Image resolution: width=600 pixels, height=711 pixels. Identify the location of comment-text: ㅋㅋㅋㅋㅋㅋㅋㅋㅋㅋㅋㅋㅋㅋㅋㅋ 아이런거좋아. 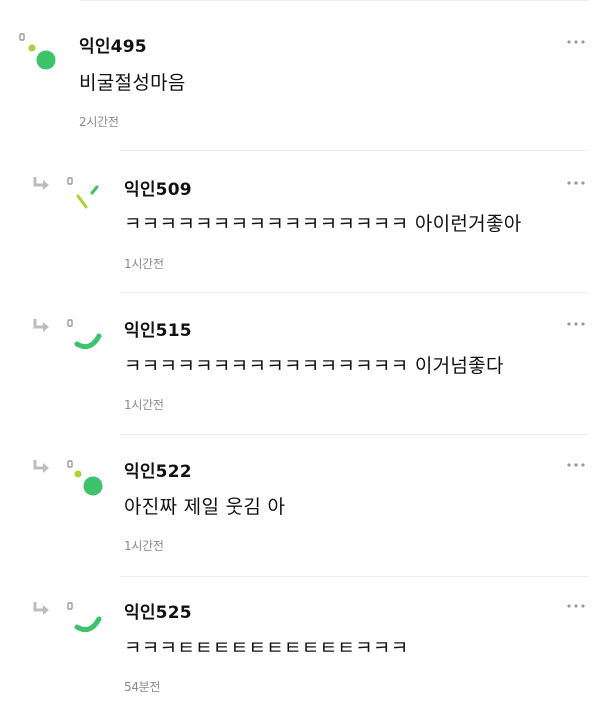
(323, 224).